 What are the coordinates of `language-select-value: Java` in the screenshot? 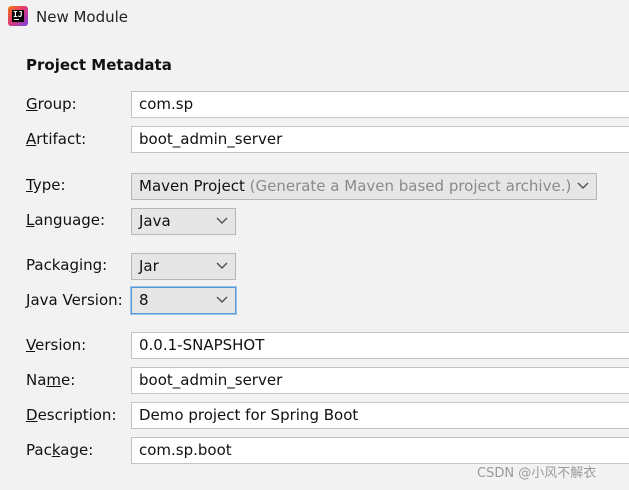 It's located at (155, 221).